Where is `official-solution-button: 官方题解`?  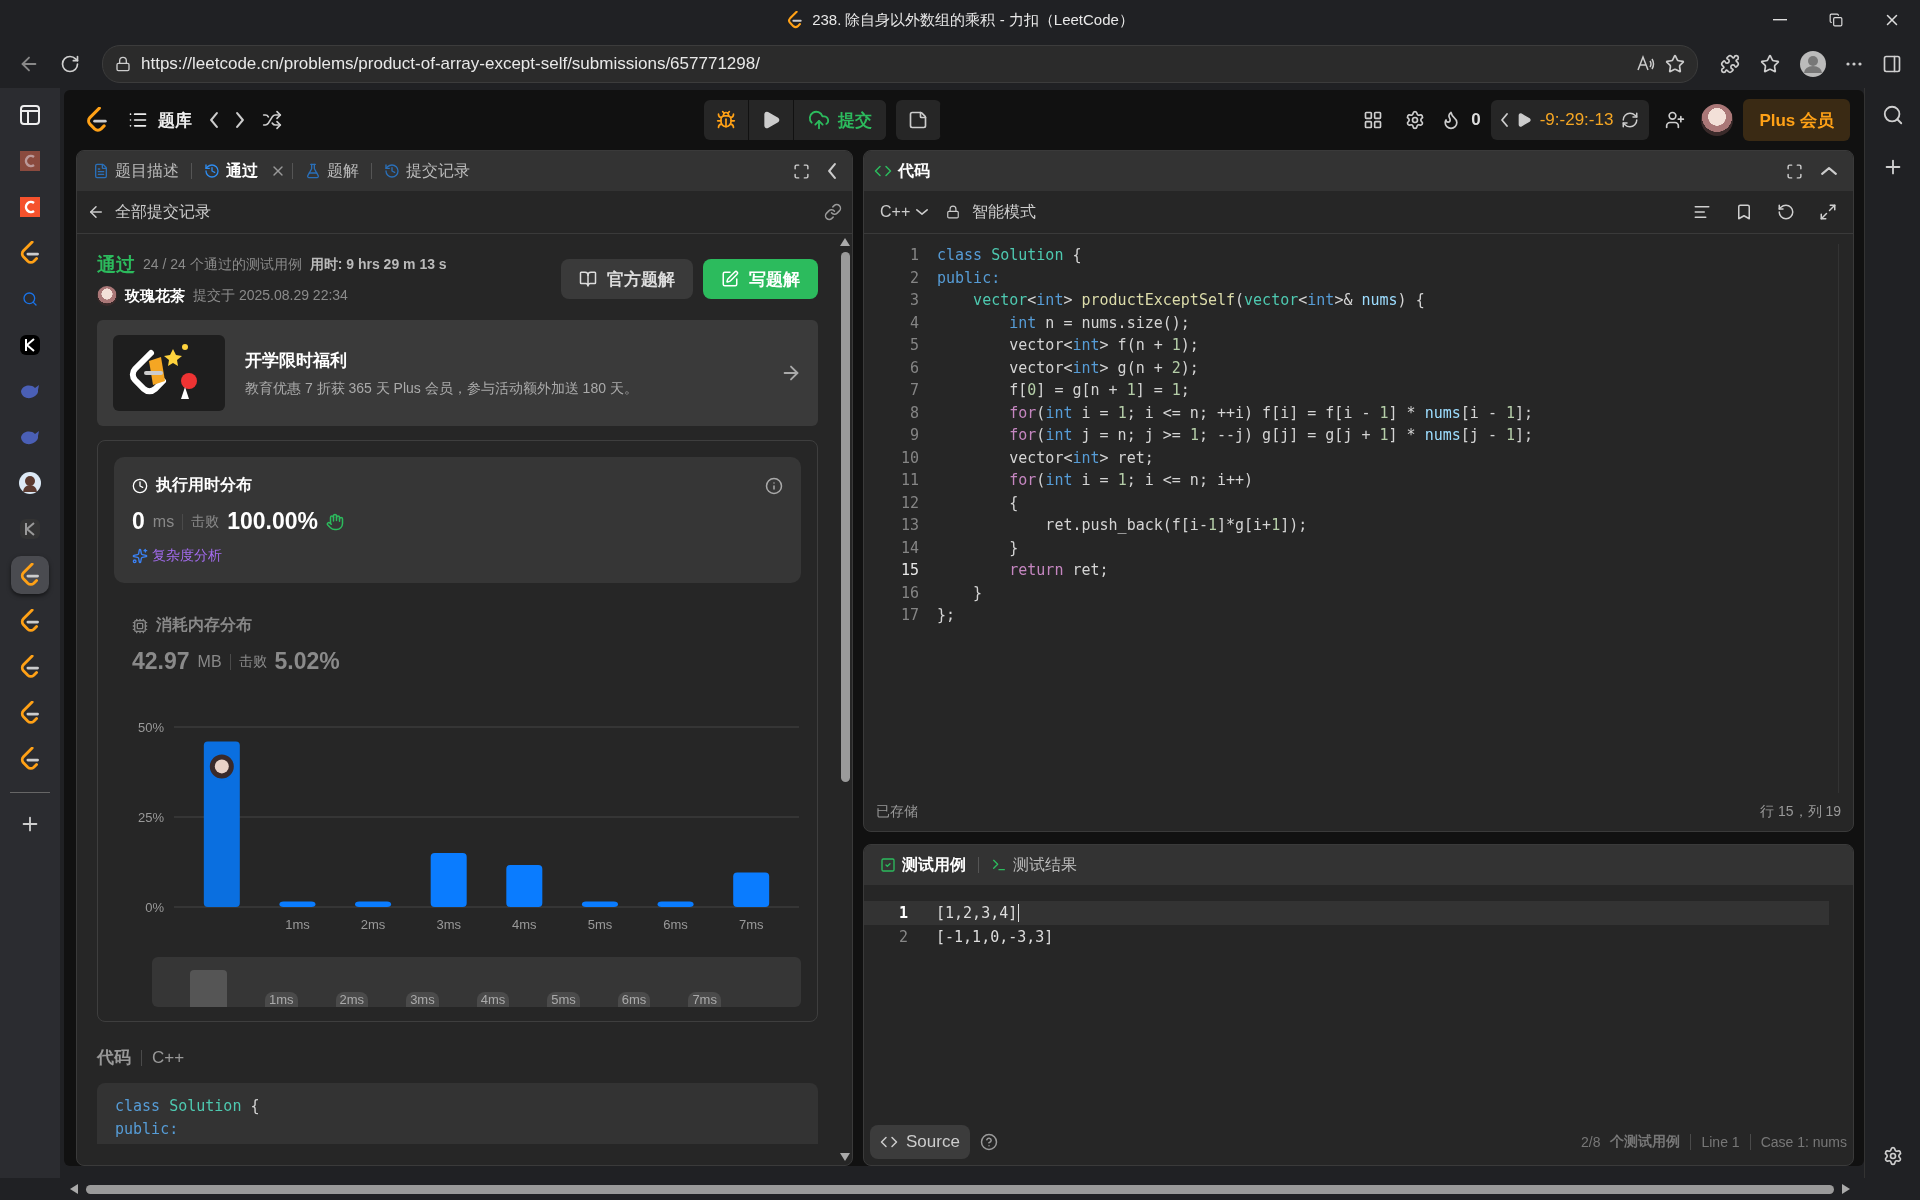 official-solution-button: 官方题解 is located at coordinates (627, 279).